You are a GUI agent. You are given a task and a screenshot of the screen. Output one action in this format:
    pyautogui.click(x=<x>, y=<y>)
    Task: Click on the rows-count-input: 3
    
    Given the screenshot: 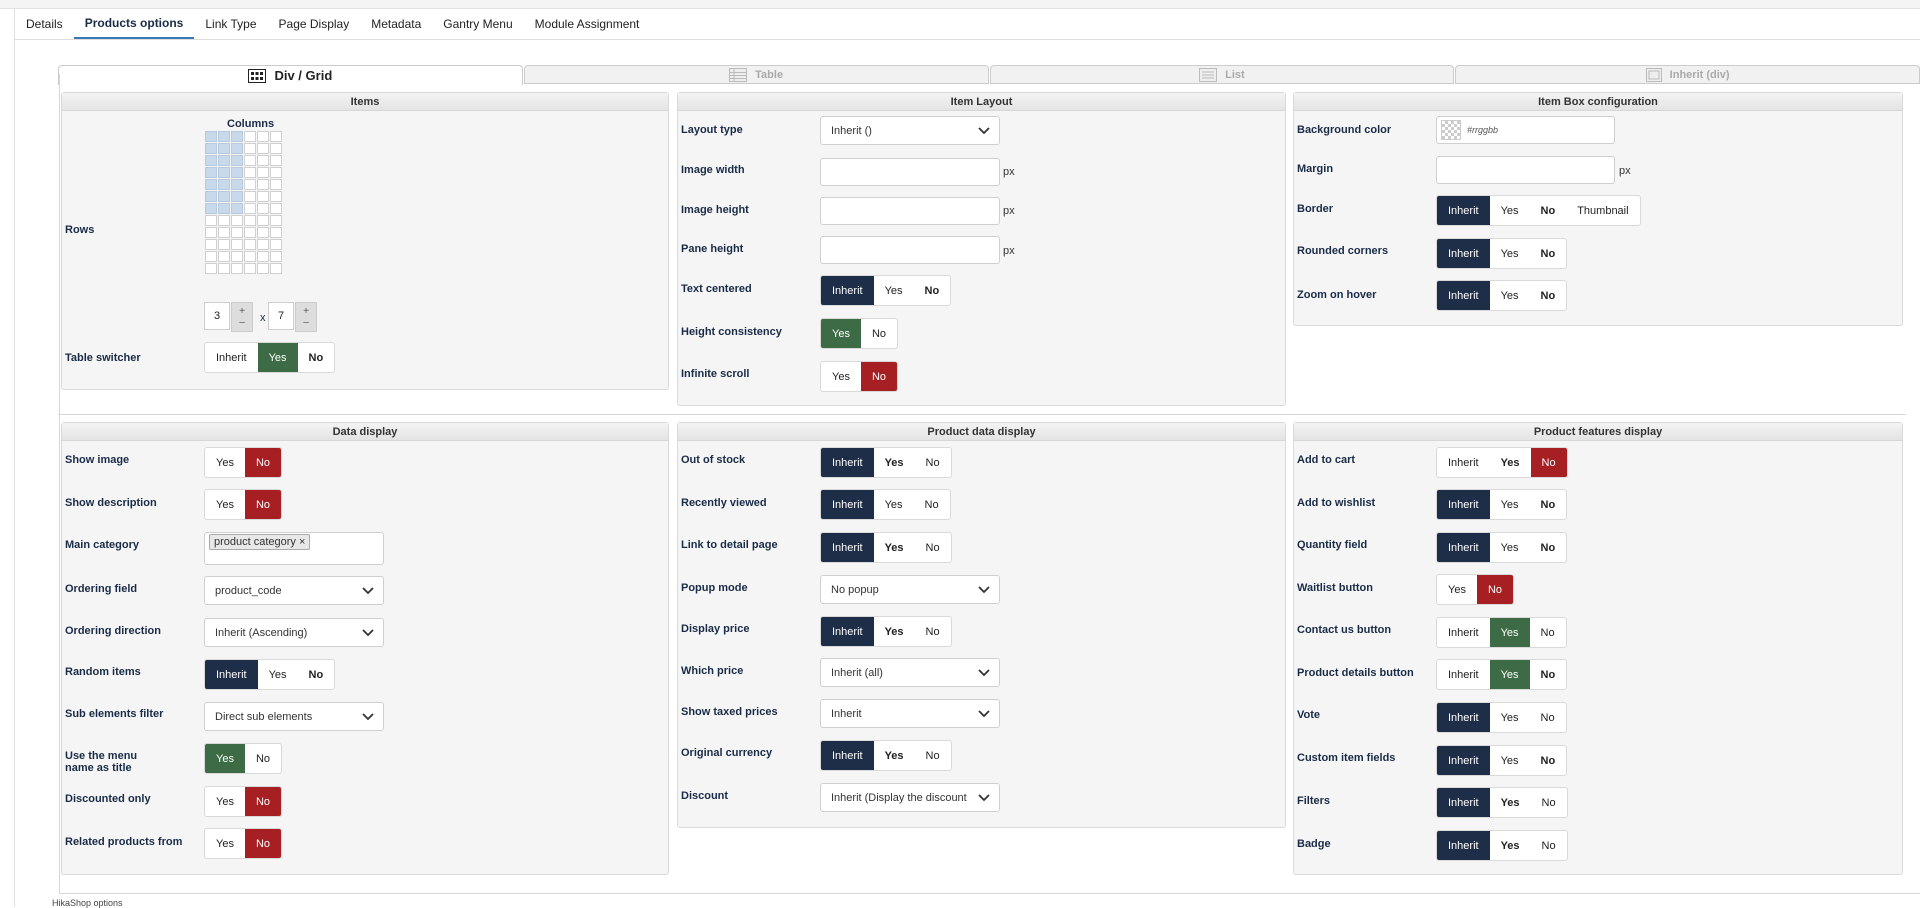 What is the action you would take?
    pyautogui.click(x=217, y=316)
    